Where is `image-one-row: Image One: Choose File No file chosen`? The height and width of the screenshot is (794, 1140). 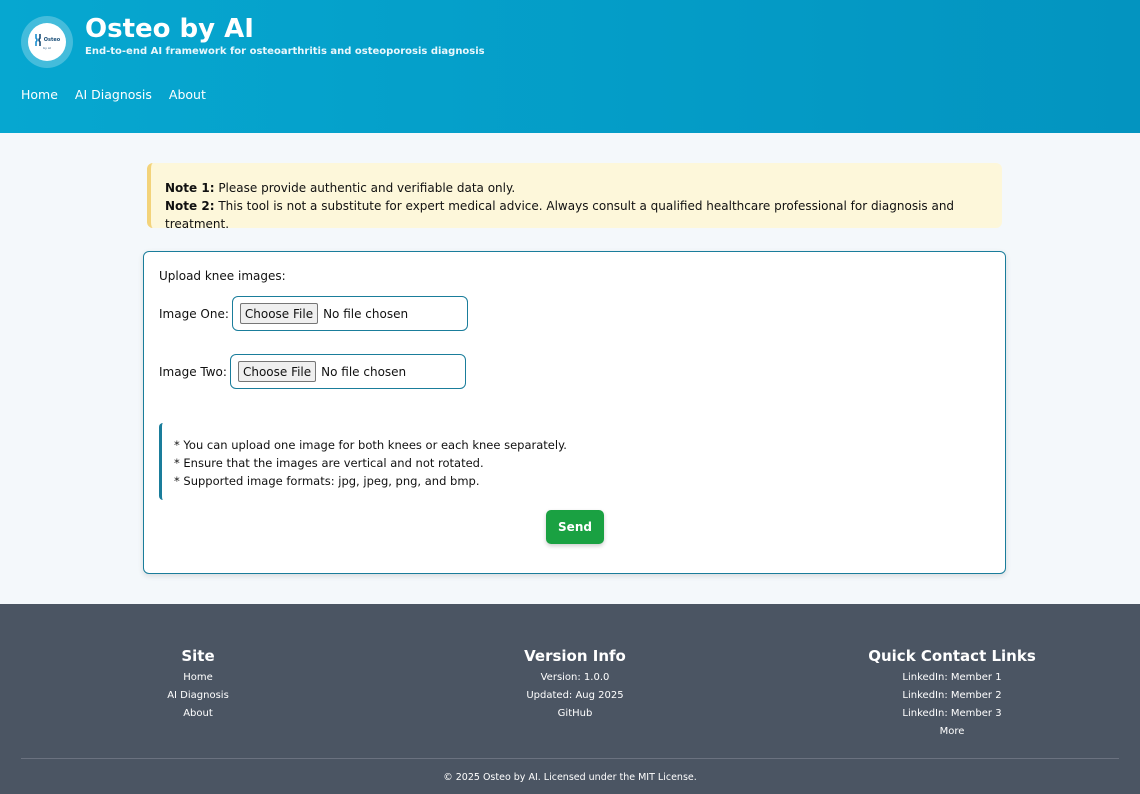
image-one-row: Image One: Choose File No file chosen is located at coordinates (313, 313).